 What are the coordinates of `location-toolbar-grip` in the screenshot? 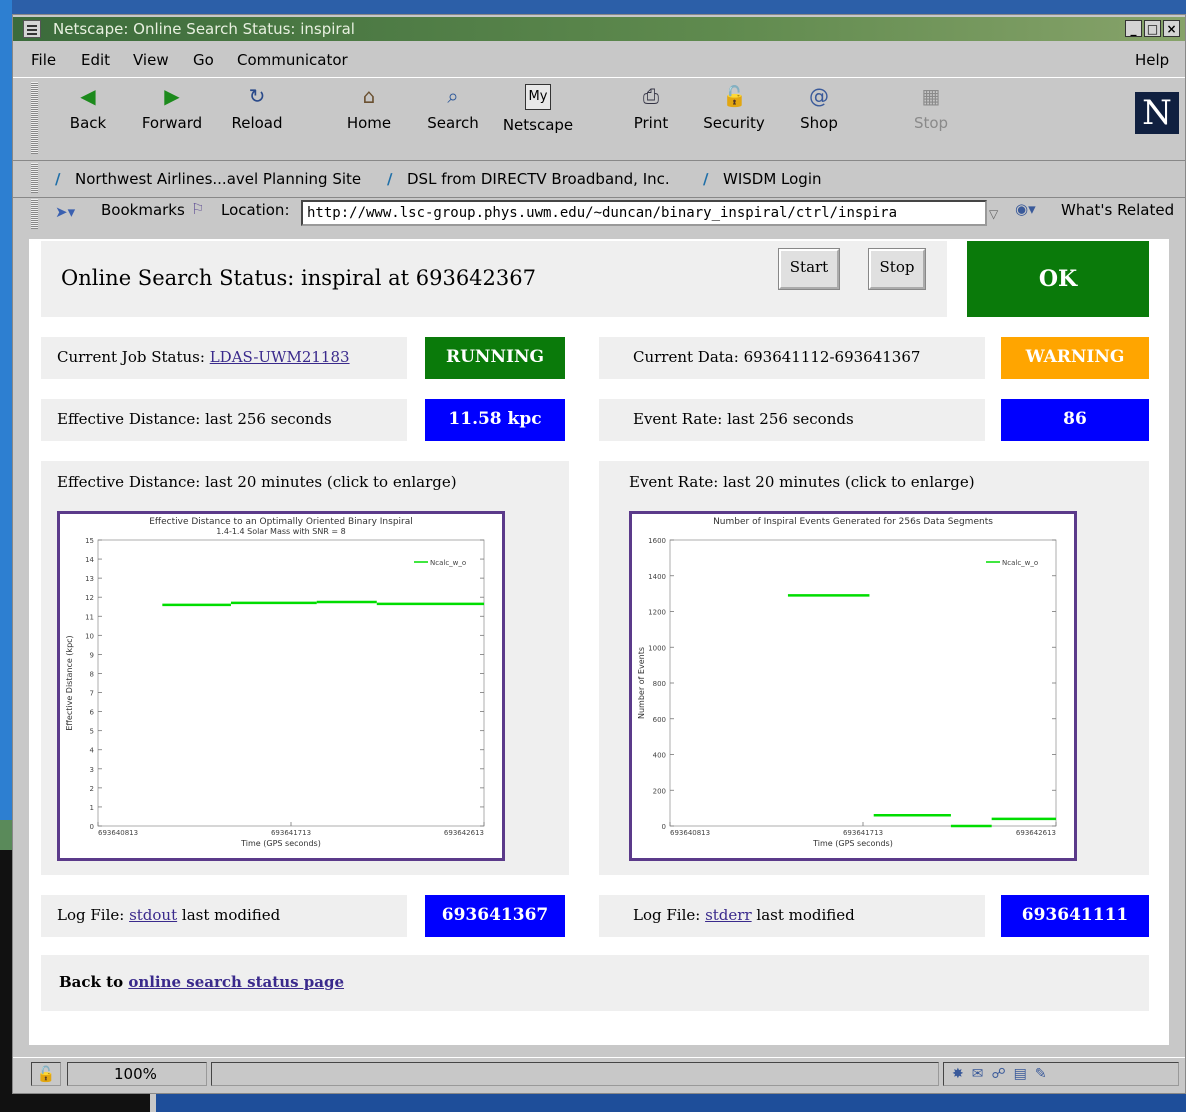 It's located at (34, 214).